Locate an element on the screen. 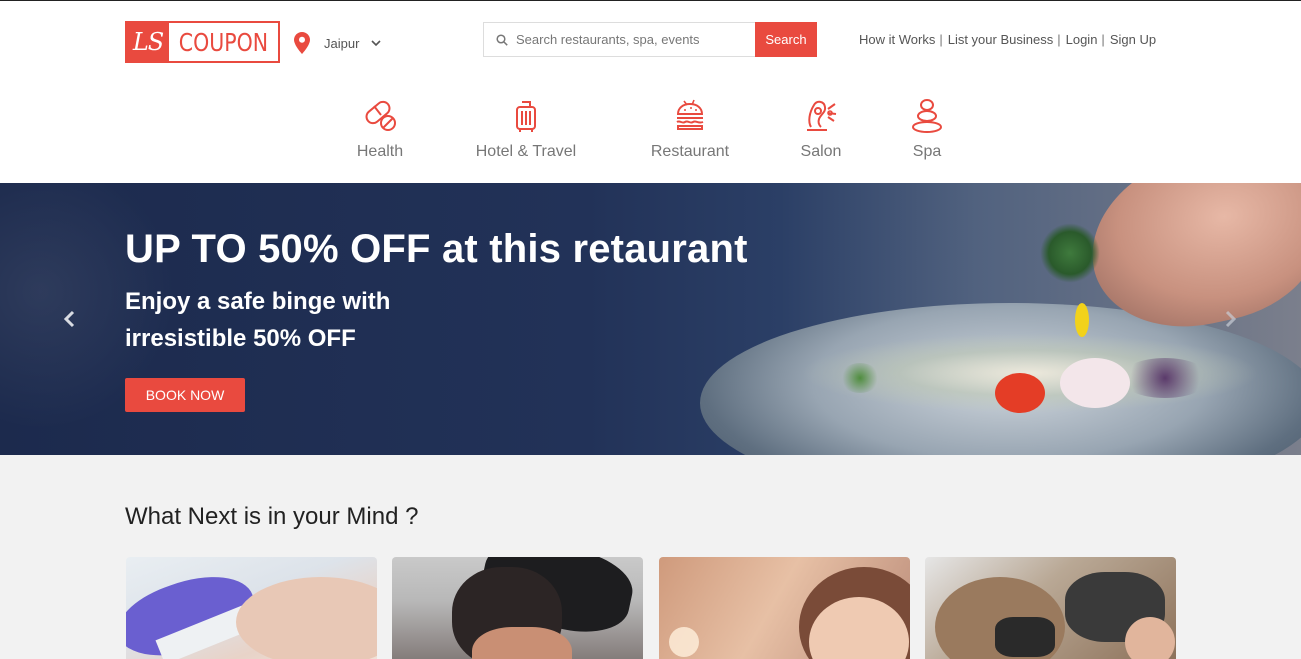 This screenshot has width=1301, height=659. luggage-icon is located at coordinates (526, 116).